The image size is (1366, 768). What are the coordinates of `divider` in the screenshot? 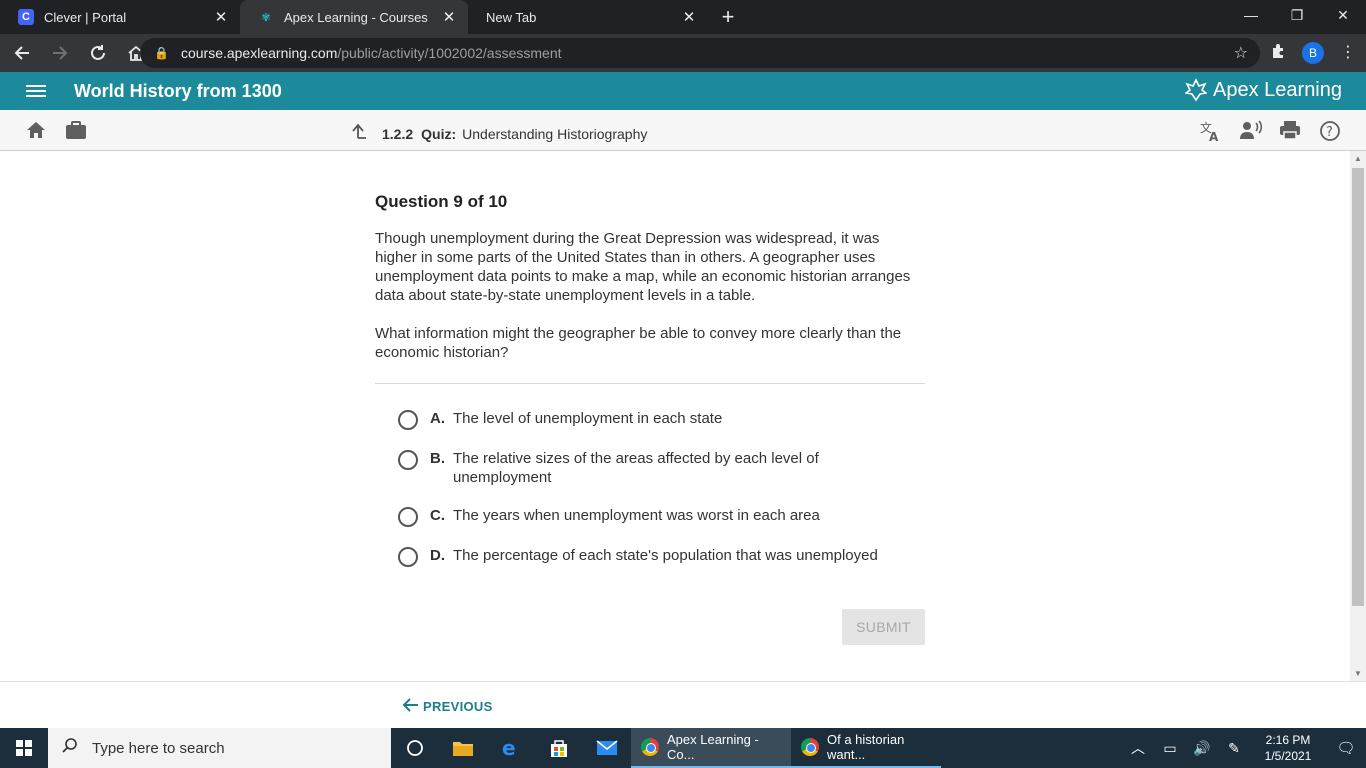 It's located at (650, 383).